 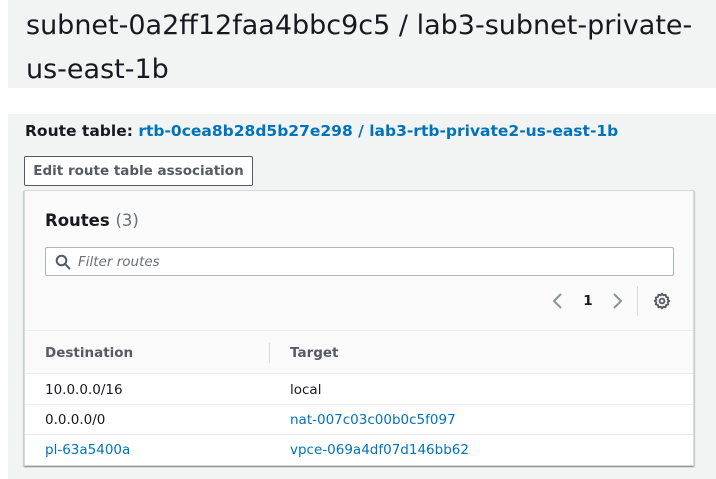 What do you see at coordinates (359, 353) in the screenshot?
I see `routes-table-header: Destination Target` at bounding box center [359, 353].